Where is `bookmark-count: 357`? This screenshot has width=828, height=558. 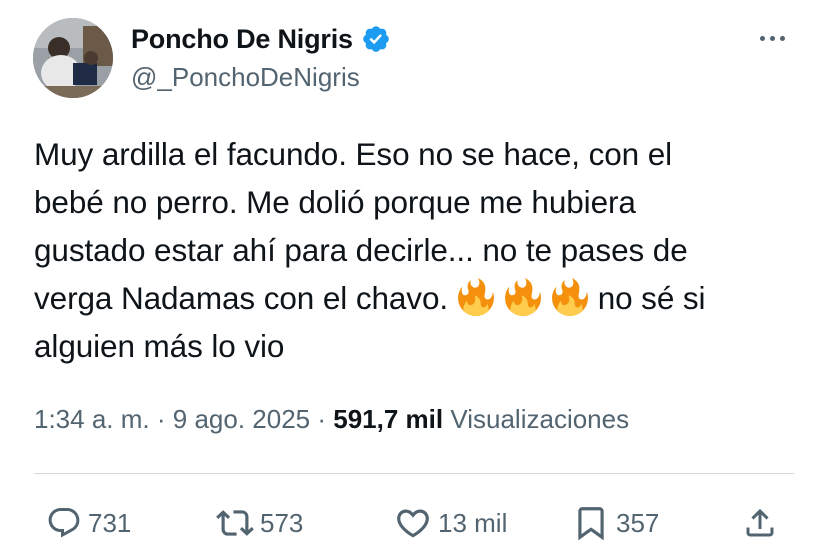
bookmark-count: 357 is located at coordinates (638, 522).